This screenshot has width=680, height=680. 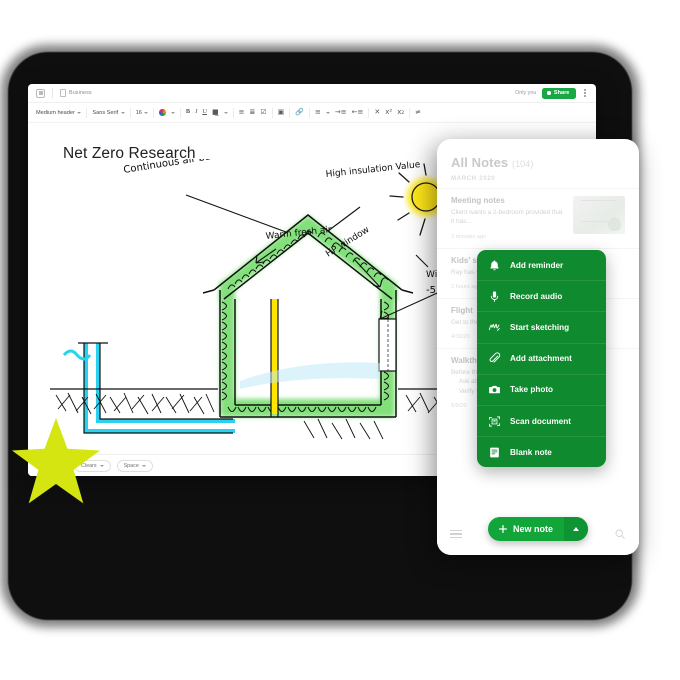 I want to click on font-family-dropdown: Sans Serif, so click(x=108, y=112).